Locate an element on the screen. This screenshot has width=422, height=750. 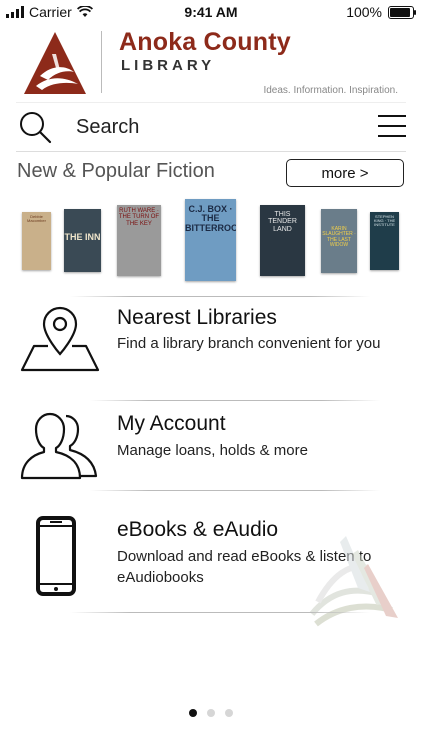
book-cover: C.J. BOX · THE BITTERROOTS is located at coordinates (210, 240).